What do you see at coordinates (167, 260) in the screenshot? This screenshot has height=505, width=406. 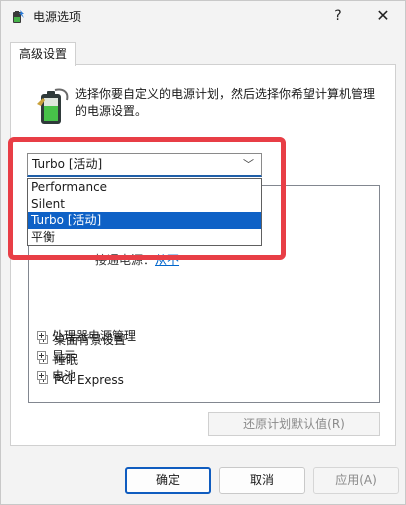 I see `partial-line-link: 从不` at bounding box center [167, 260].